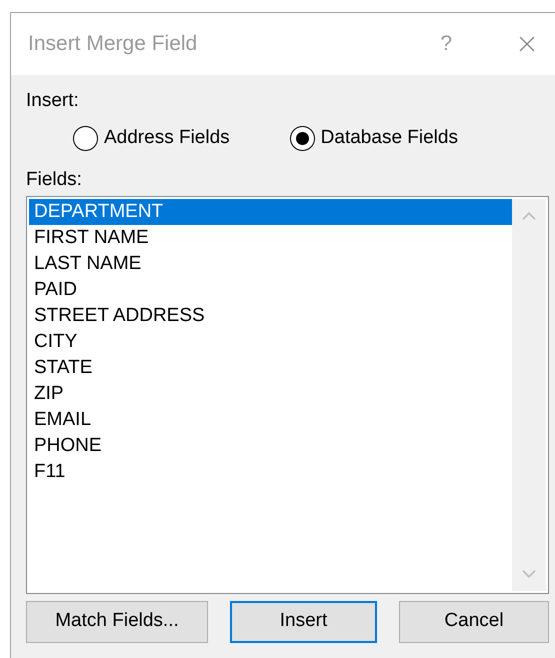 The height and width of the screenshot is (658, 555). Describe the element at coordinates (270, 445) in the screenshot. I see `field-list-item: PHONE` at that location.